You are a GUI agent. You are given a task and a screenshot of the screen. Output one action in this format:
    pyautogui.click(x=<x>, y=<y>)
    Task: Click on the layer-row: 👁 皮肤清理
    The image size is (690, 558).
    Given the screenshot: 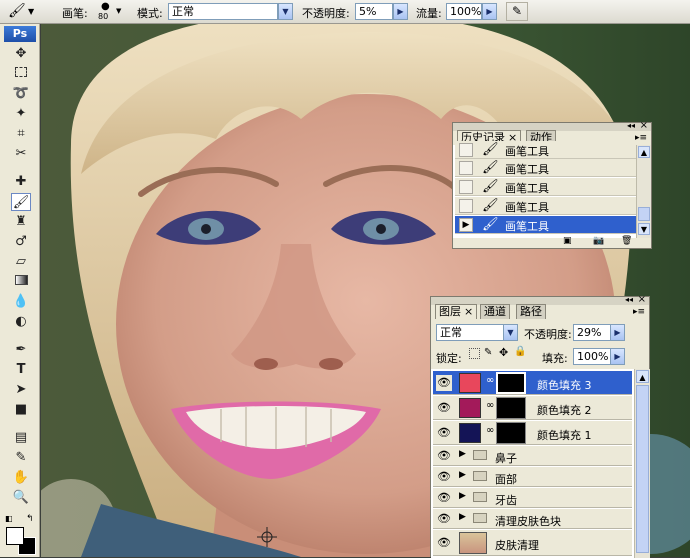 What is the action you would take?
    pyautogui.click(x=532, y=543)
    